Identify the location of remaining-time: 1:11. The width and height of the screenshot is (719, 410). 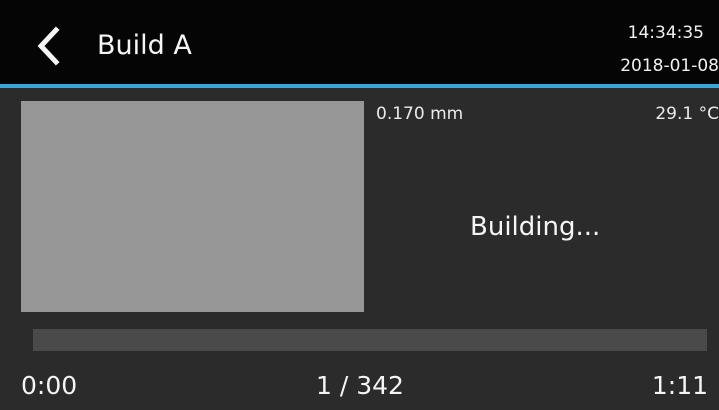
(679, 385).